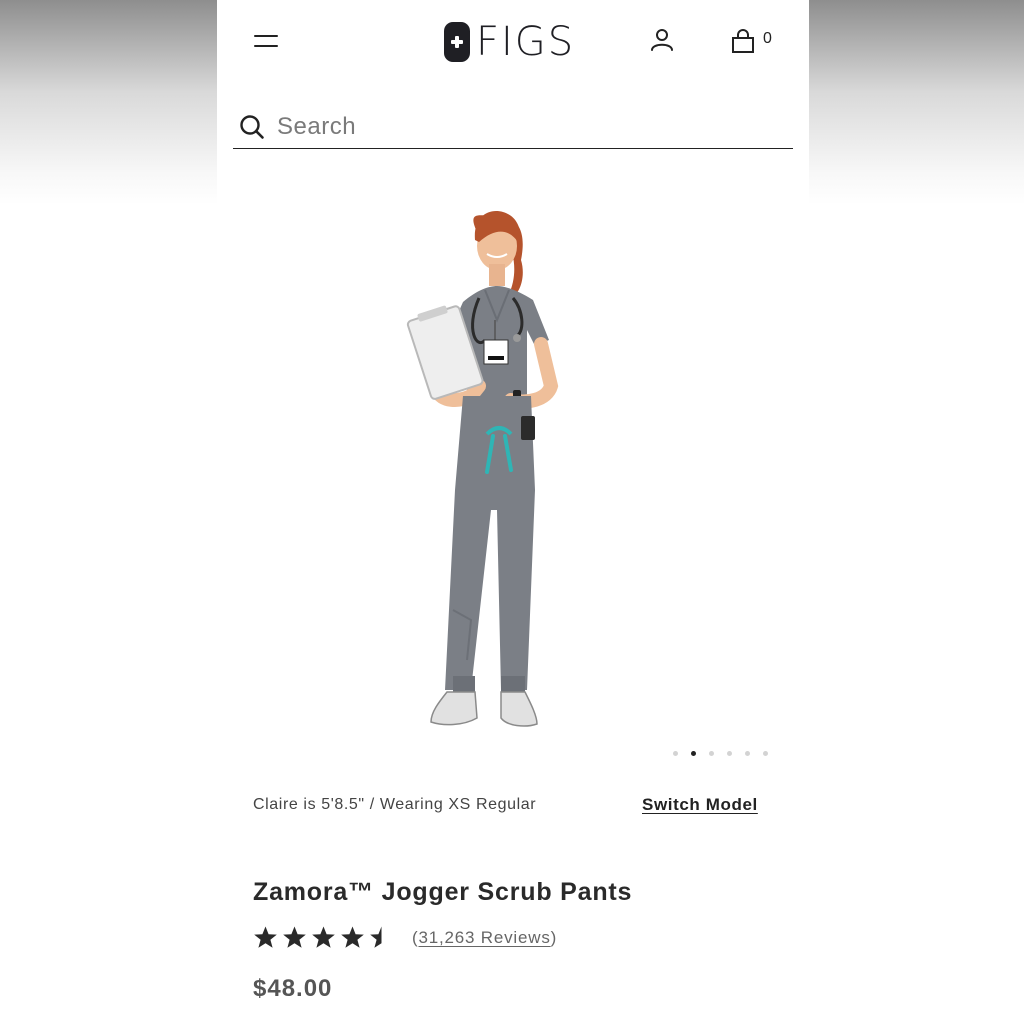 Image resolution: width=1024 pixels, height=1024 pixels. I want to click on reviews-link: (31,263 Reviews), so click(484, 938).